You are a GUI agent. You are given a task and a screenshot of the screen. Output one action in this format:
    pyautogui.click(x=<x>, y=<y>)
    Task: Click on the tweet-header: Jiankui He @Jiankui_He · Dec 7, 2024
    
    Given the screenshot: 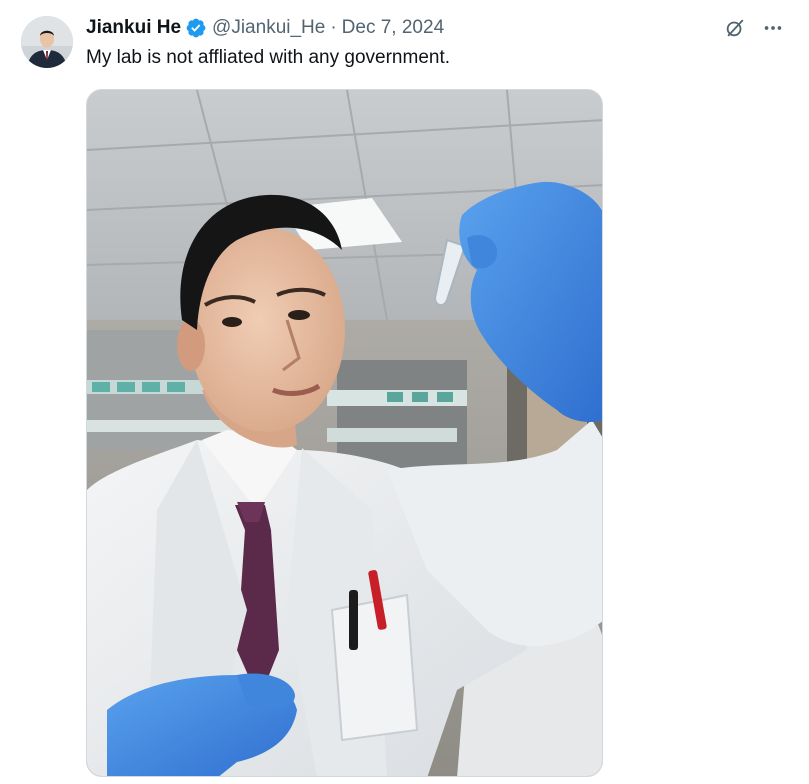 What is the action you would take?
    pyautogui.click(x=265, y=28)
    